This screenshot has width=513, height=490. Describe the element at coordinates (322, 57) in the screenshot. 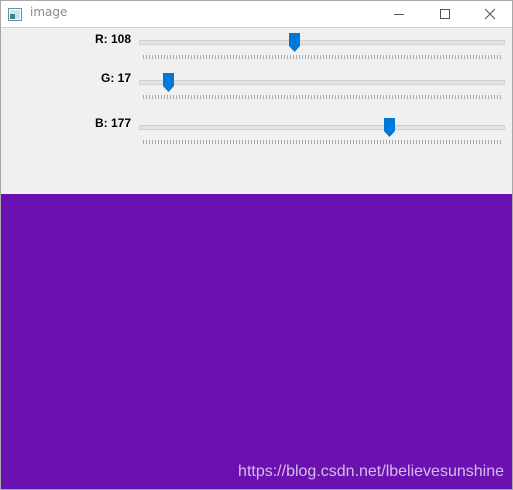

I see `trackbar-r-ticks` at that location.